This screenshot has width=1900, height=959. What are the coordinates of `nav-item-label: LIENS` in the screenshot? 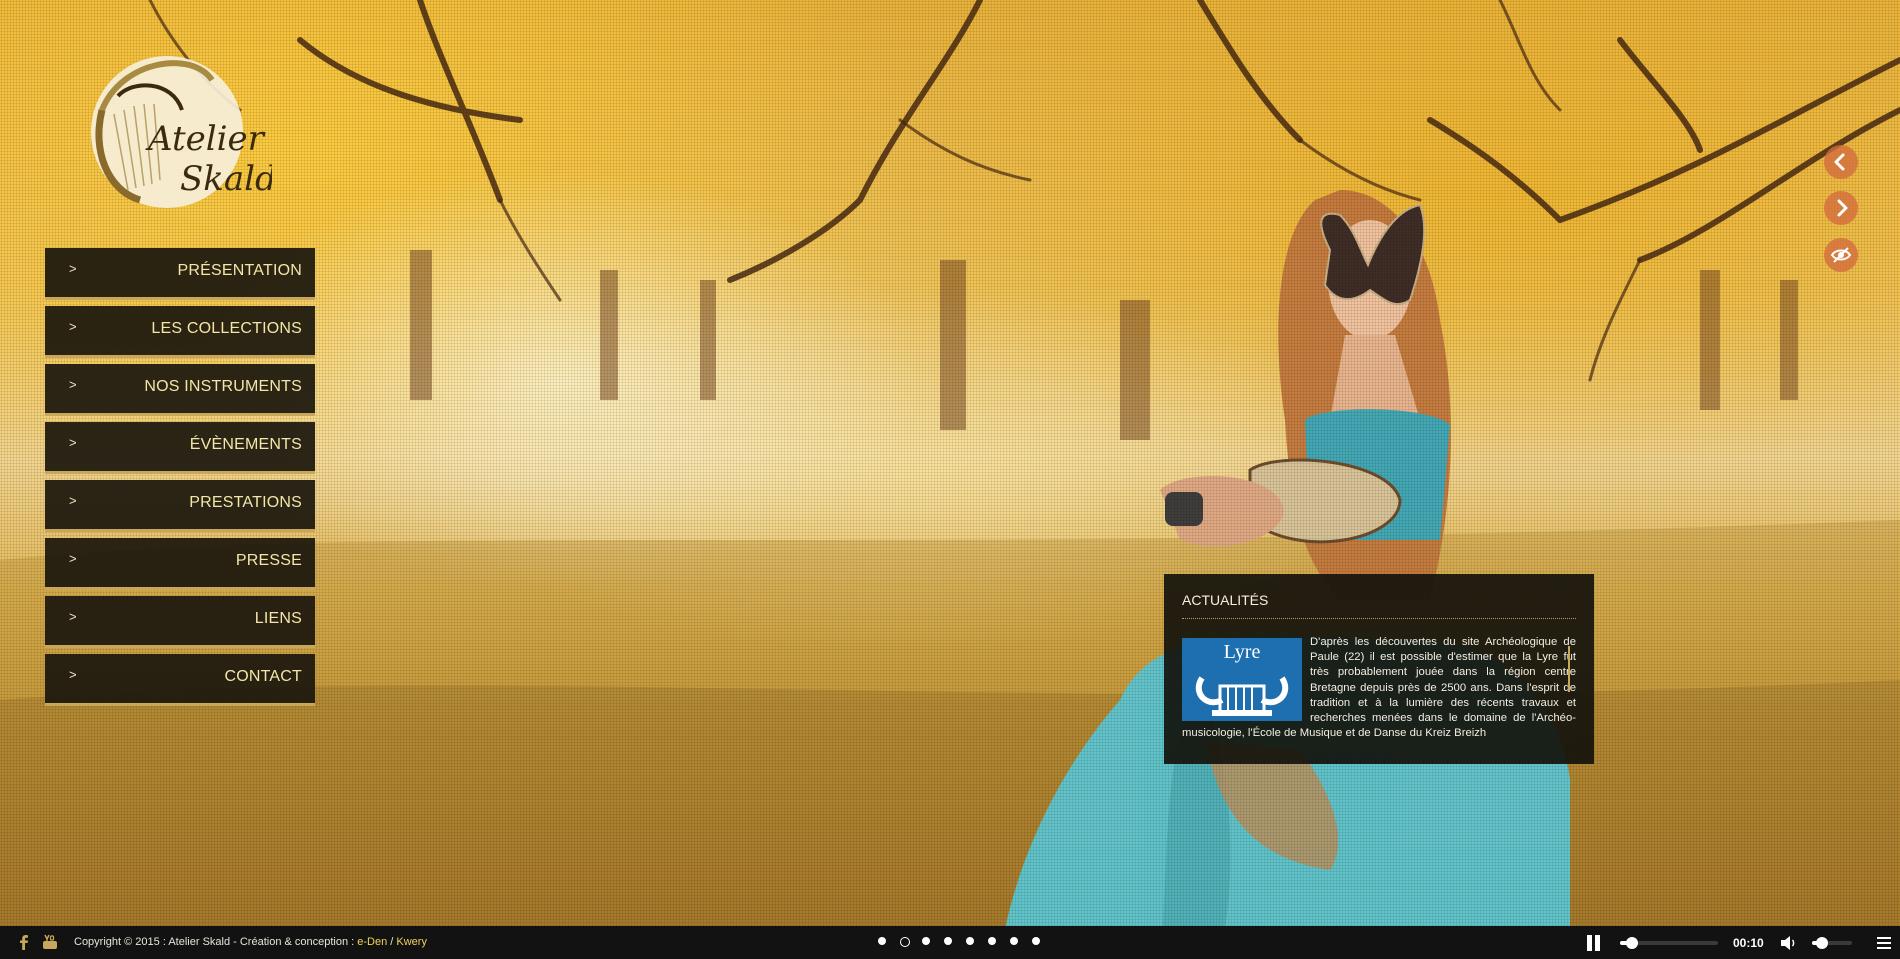 It's located at (278, 618).